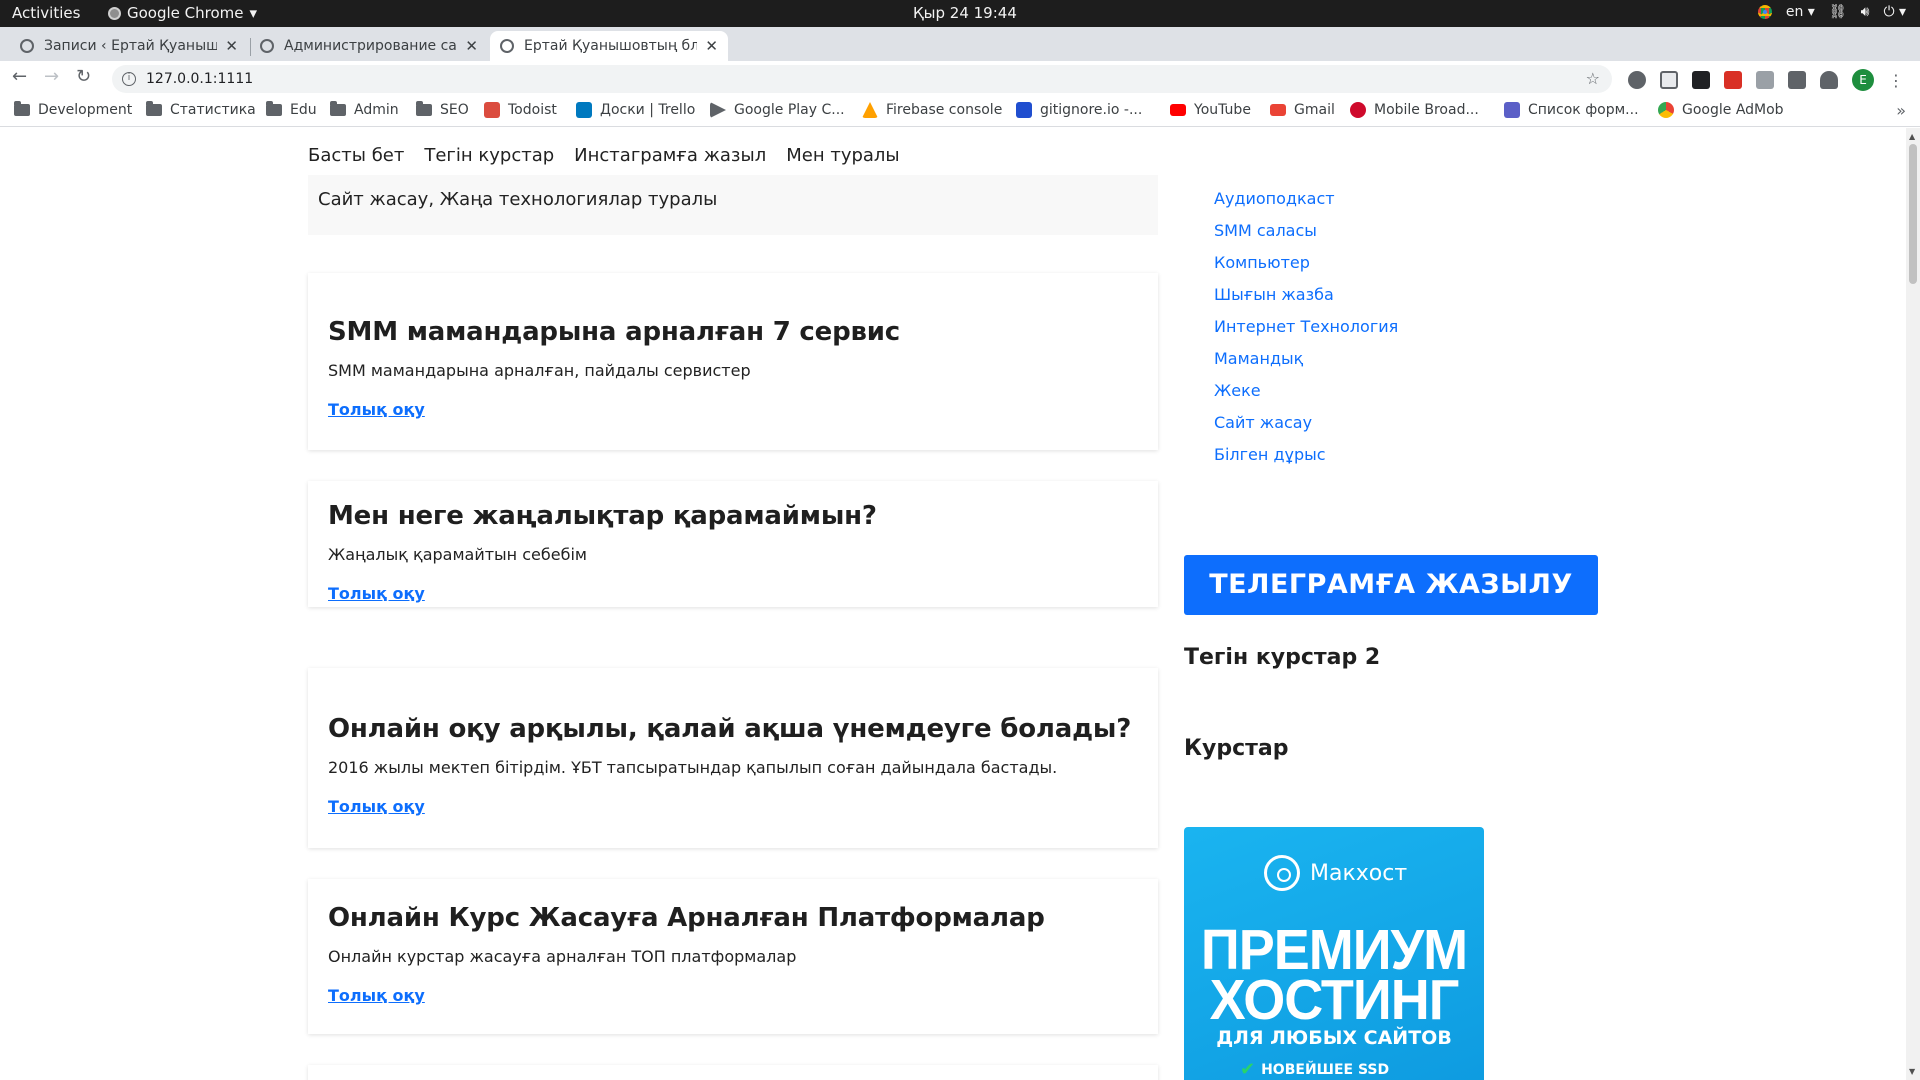 The height and width of the screenshot is (1080, 1920). Describe the element at coordinates (1306, 262) in the screenshot. I see `category-link: Компьютер` at that location.